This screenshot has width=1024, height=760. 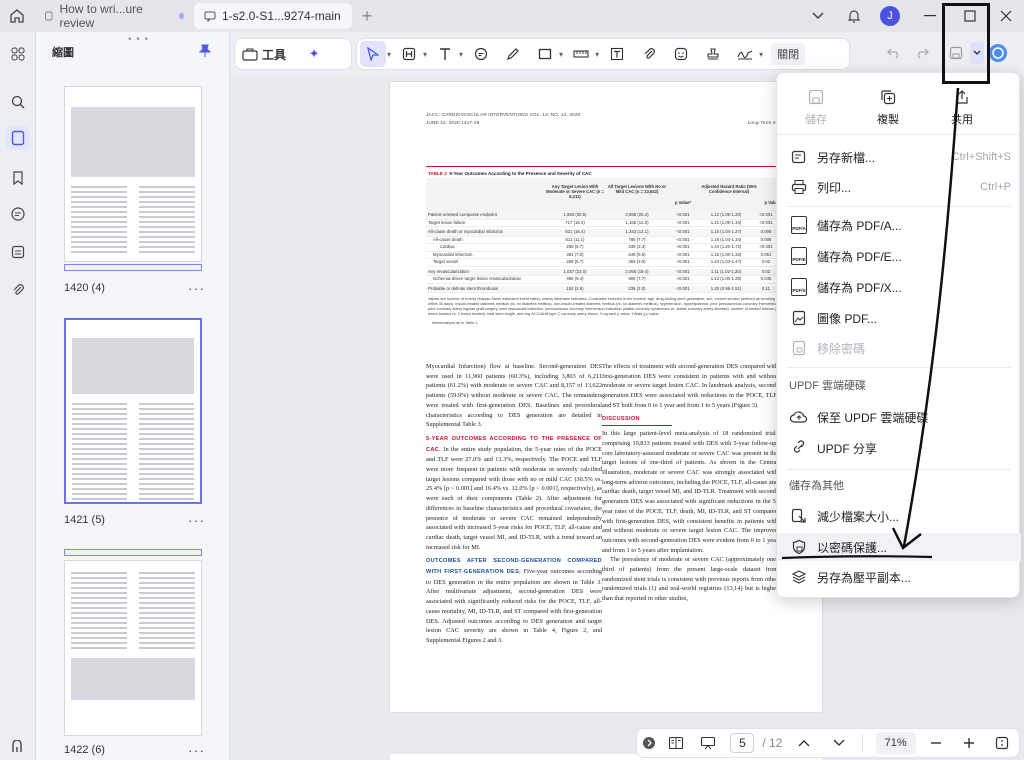 What do you see at coordinates (18, 252) in the screenshot?
I see `attachment-list-icon` at bounding box center [18, 252].